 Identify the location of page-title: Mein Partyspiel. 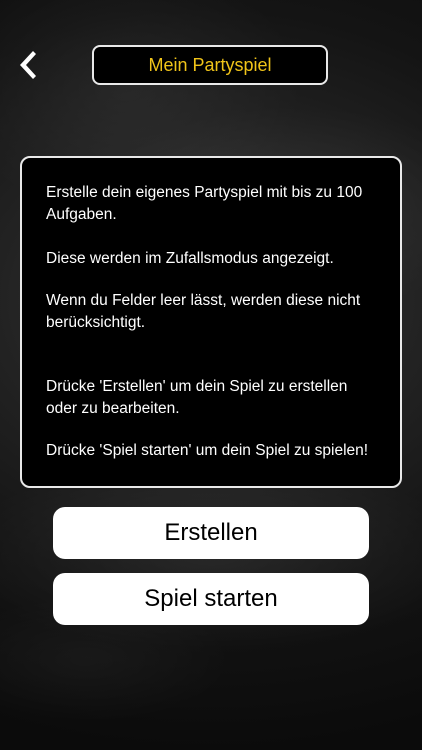
(210, 64).